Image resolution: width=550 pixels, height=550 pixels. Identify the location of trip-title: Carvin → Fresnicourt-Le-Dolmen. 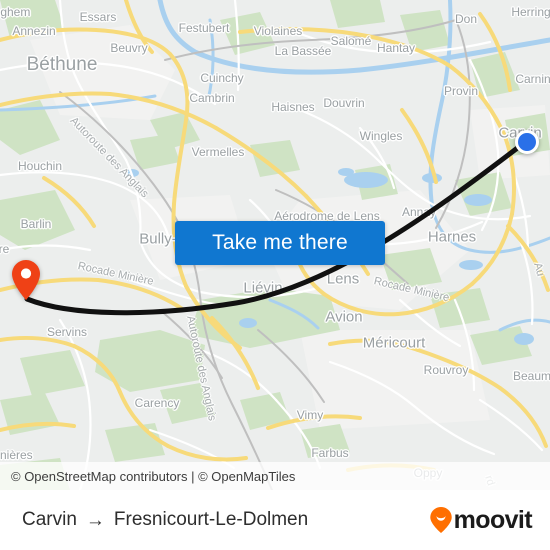
(165, 520).